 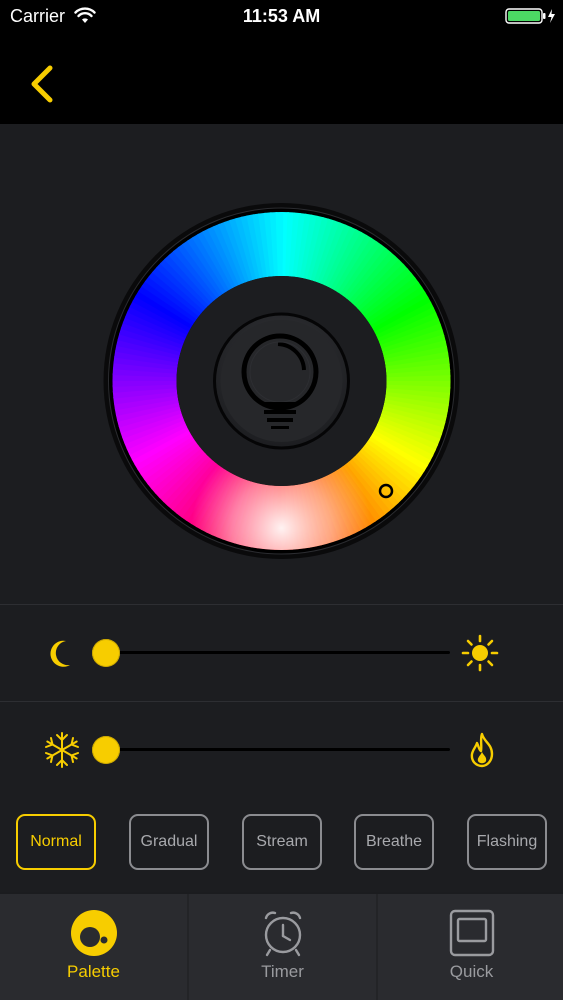 I want to click on status-bar: Carrier 11:53 AM, so click(x=281, y=17).